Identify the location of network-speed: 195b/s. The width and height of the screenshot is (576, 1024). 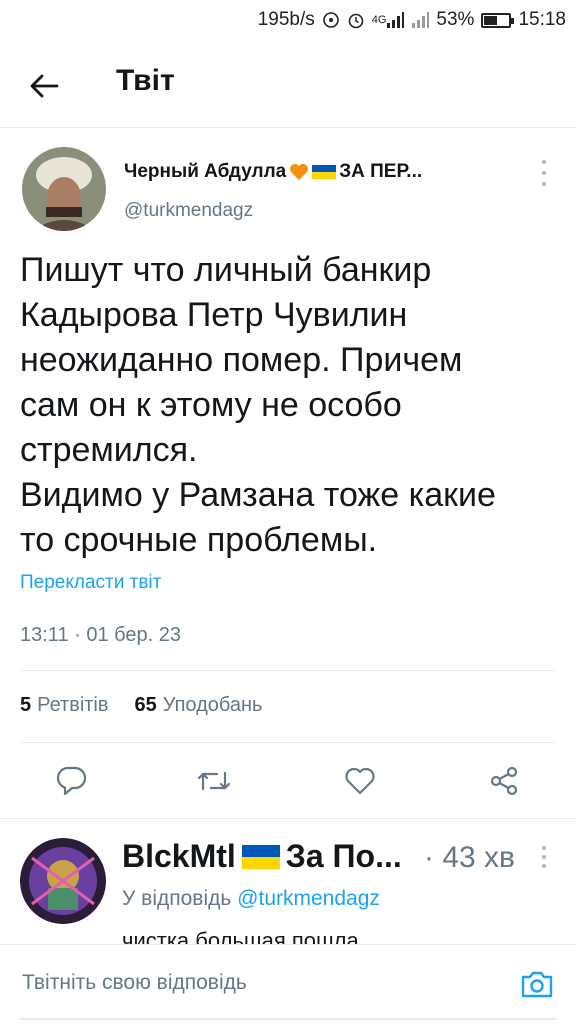
(286, 19).